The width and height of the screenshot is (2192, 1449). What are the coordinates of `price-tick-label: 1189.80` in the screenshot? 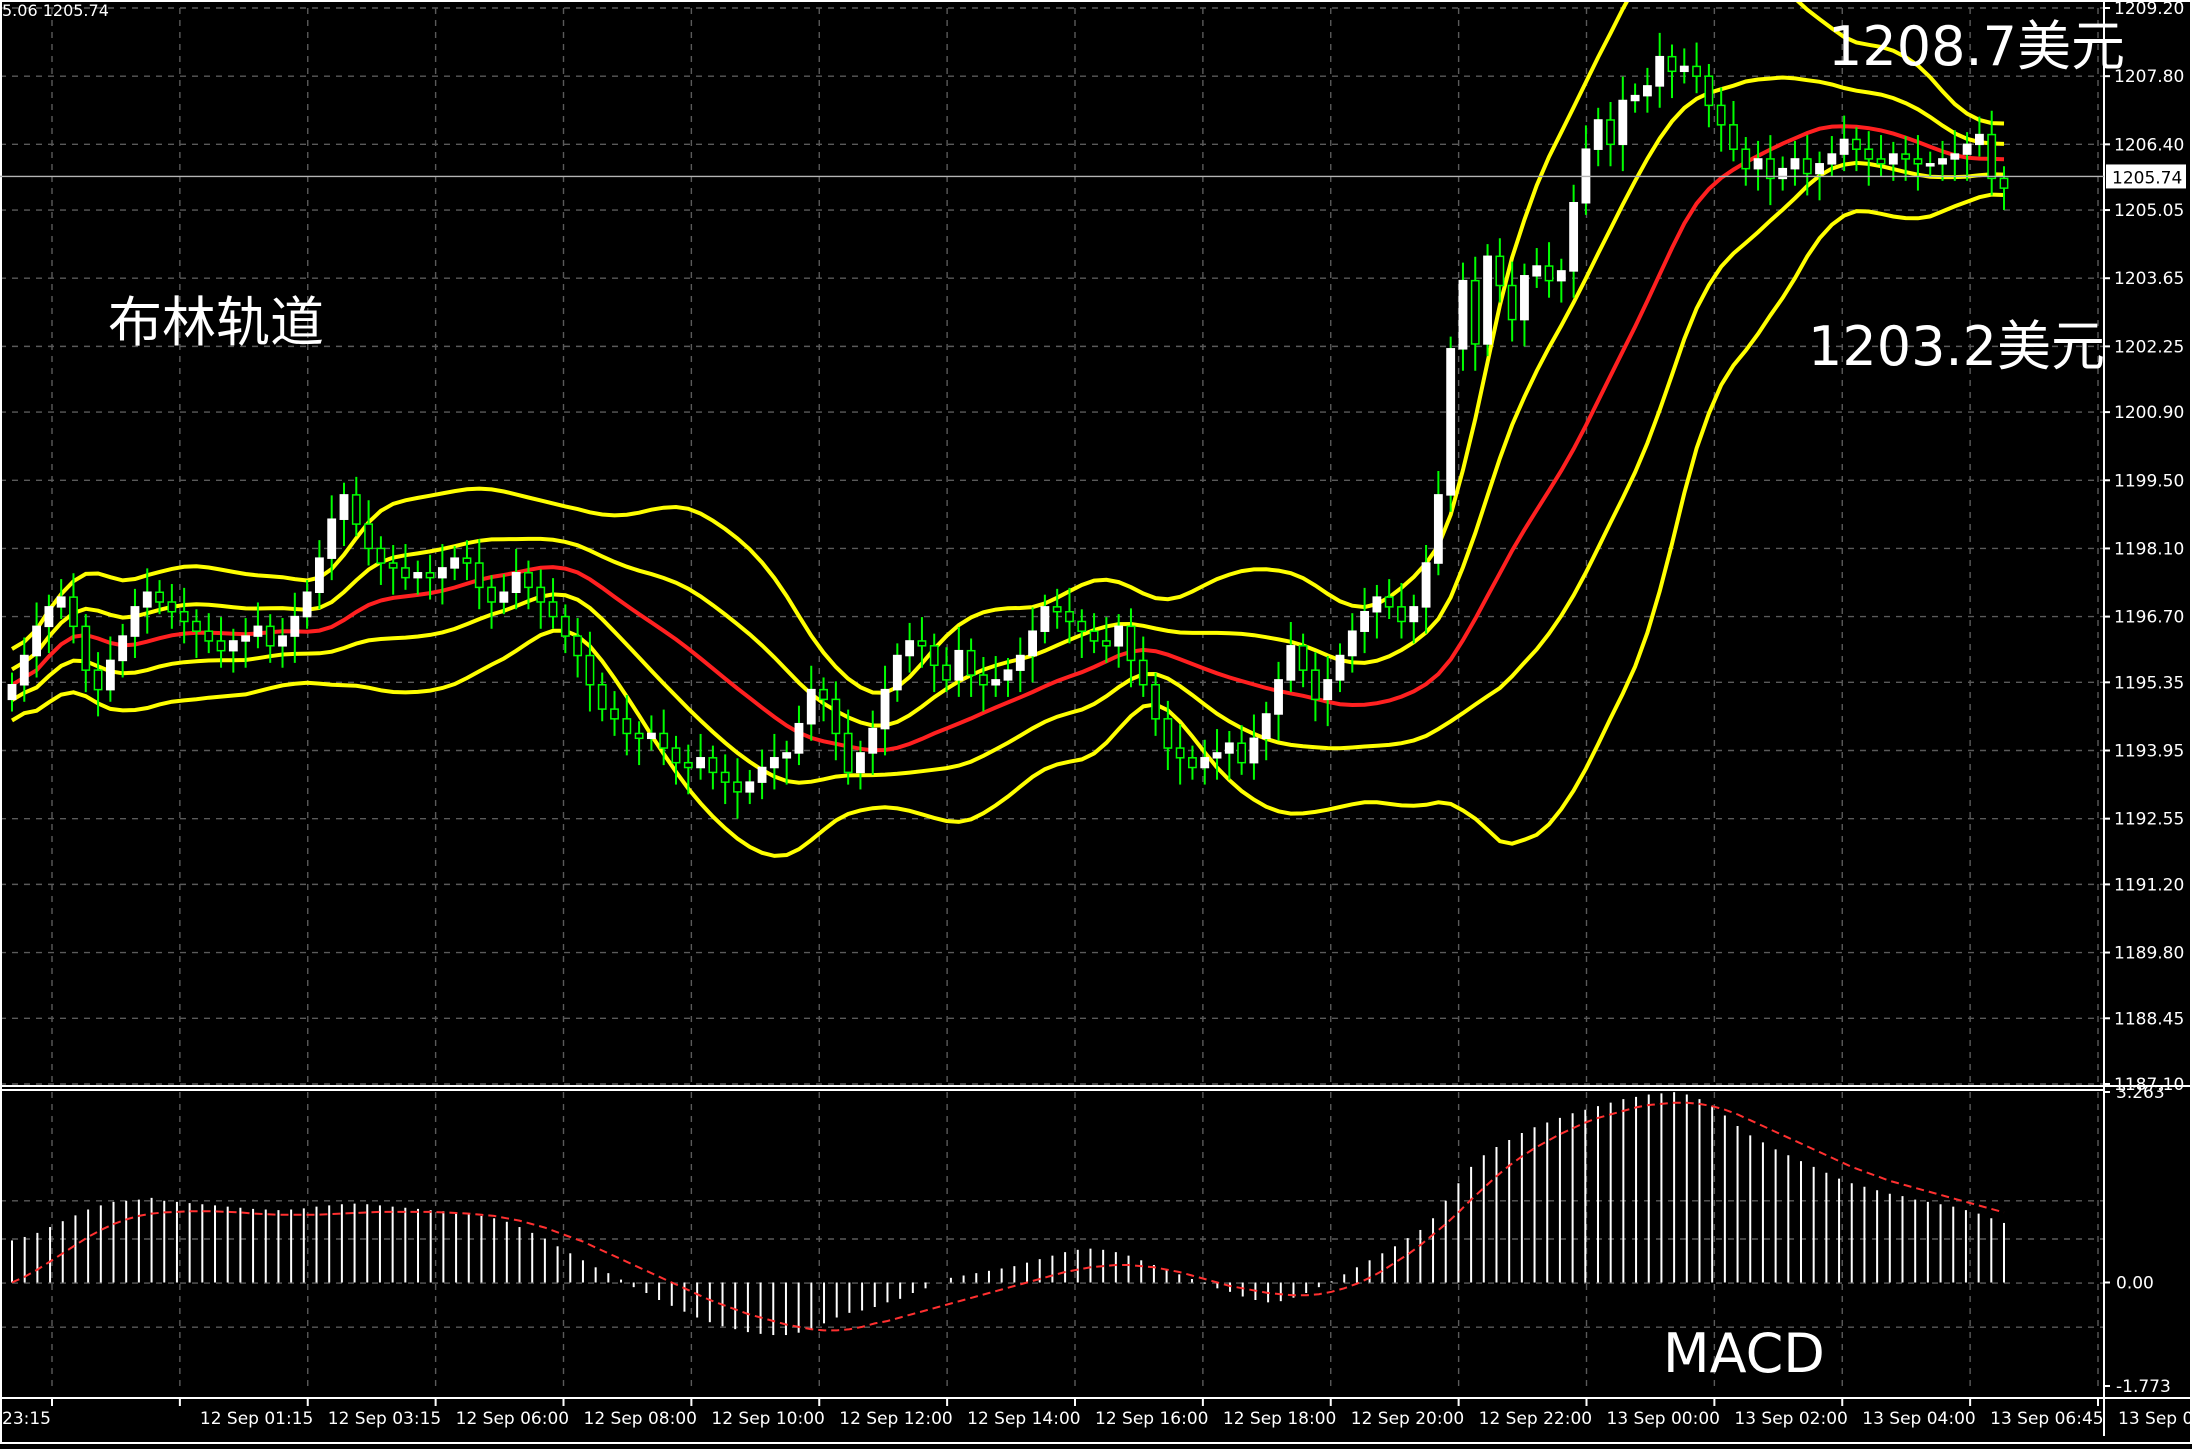 It's located at (2149, 954).